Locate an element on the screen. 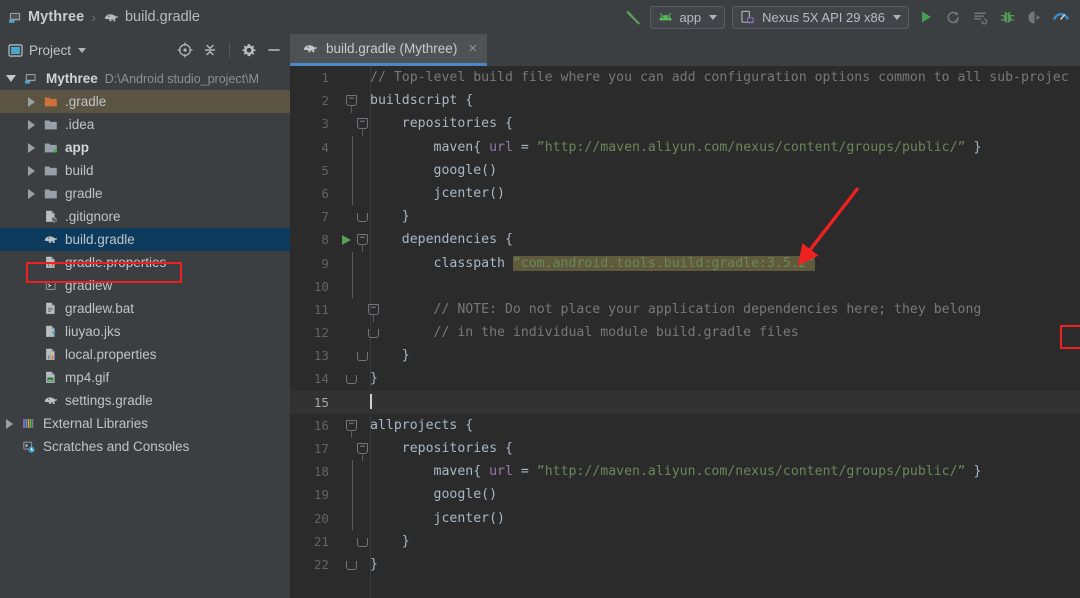 The width and height of the screenshot is (1080, 598). text-caret is located at coordinates (371, 401).